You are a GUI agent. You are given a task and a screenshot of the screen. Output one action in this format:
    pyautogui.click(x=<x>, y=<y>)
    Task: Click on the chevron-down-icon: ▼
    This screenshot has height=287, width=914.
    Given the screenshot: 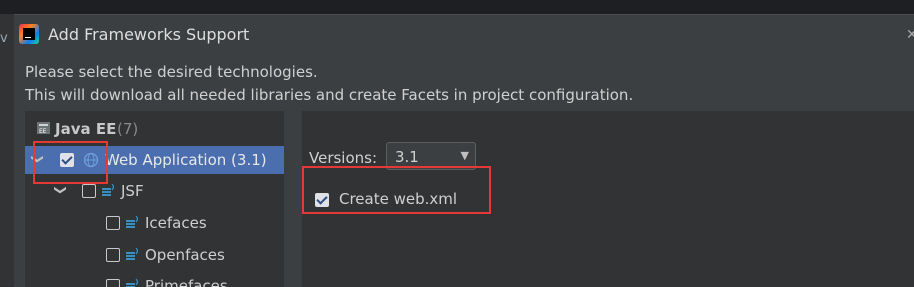 What is the action you would take?
    pyautogui.click(x=465, y=155)
    